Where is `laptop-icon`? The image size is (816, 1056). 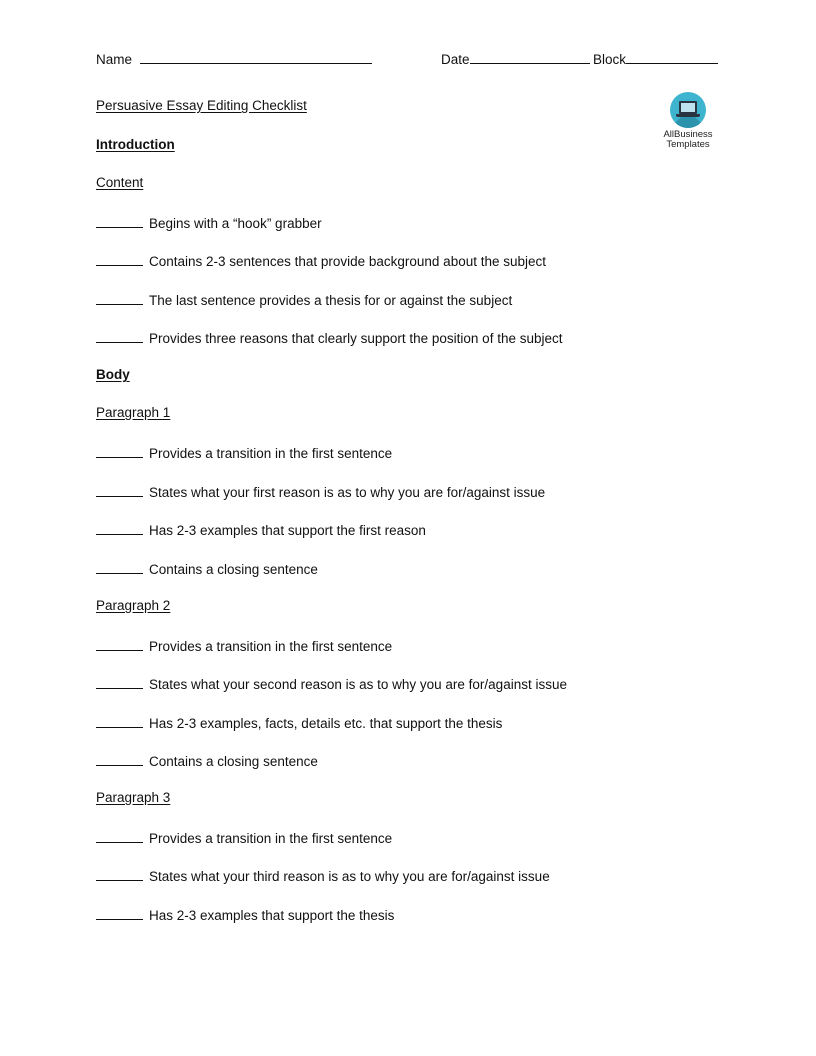 laptop-icon is located at coordinates (688, 110).